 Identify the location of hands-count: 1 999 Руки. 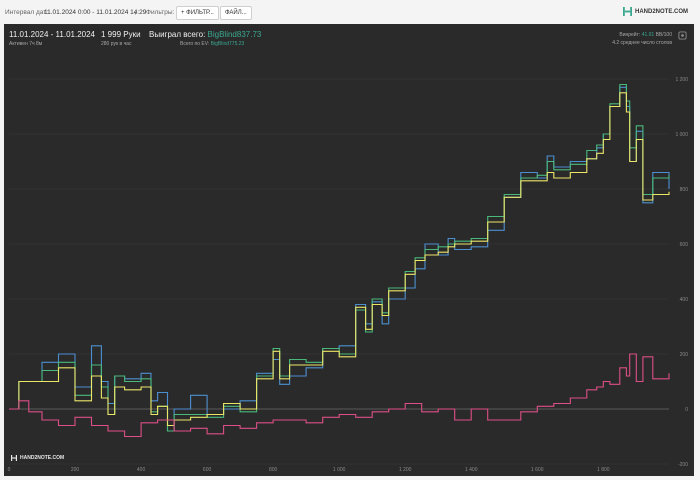
(121, 34).